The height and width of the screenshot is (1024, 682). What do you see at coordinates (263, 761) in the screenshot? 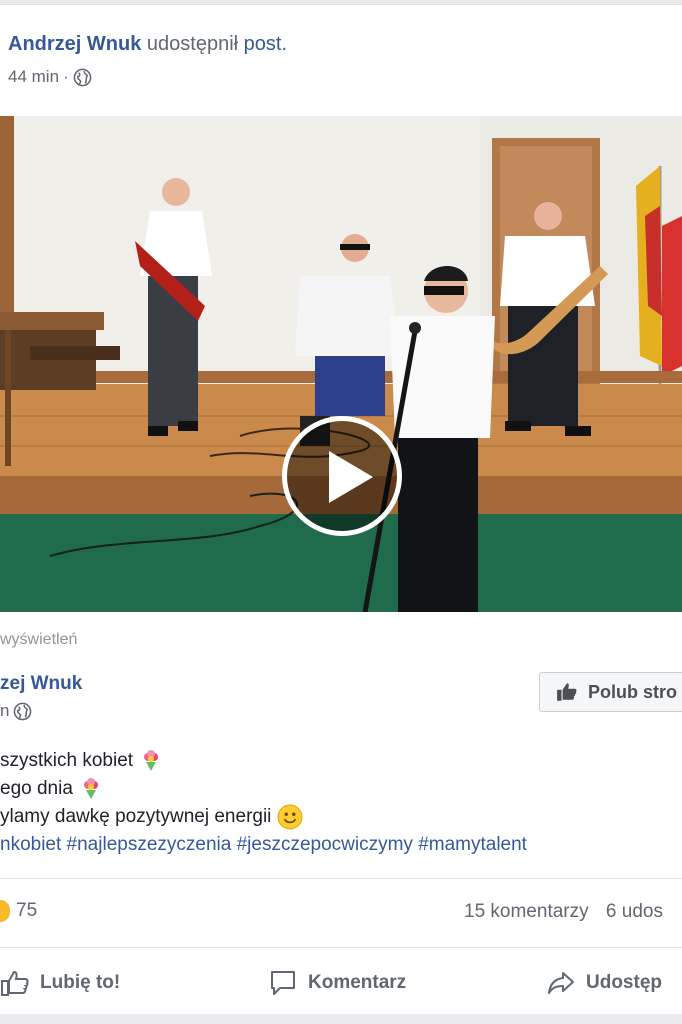
I see `post-line: szystkich kobiet` at bounding box center [263, 761].